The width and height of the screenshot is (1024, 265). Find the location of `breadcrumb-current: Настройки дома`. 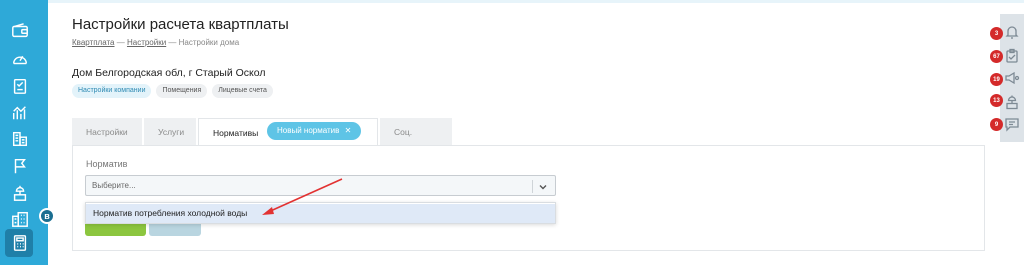

breadcrumb-current: Настройки дома is located at coordinates (209, 42).